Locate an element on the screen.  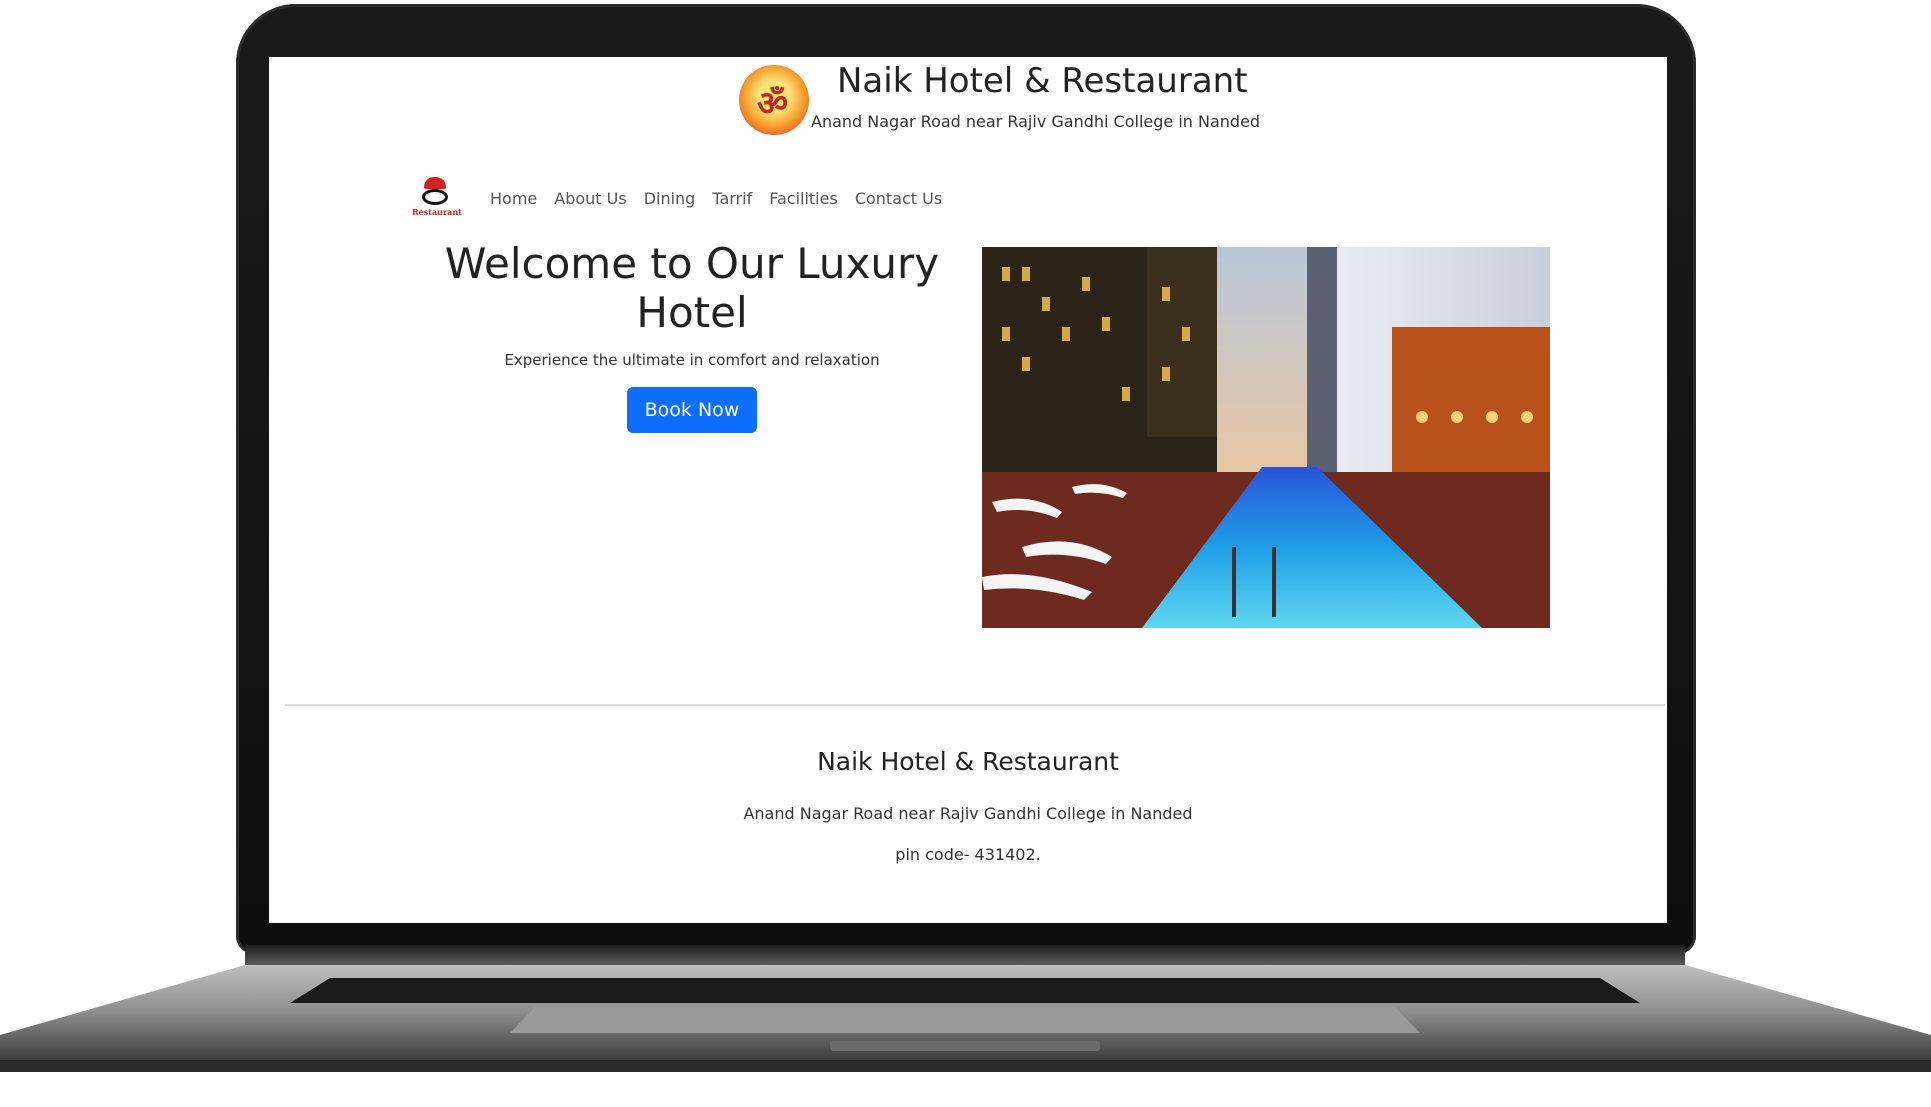
nav-link-tarrif: Tarrif is located at coordinates (732, 198).